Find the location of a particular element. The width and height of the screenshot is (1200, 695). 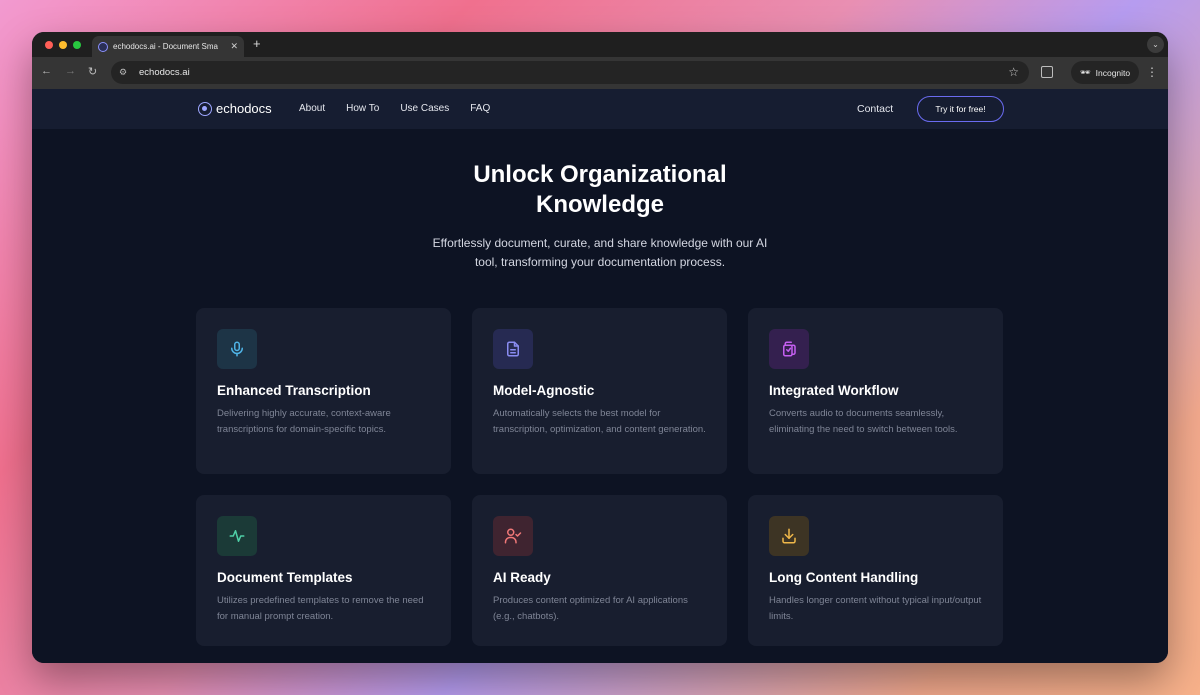

nav-link-faq: FAQ is located at coordinates (480, 108).